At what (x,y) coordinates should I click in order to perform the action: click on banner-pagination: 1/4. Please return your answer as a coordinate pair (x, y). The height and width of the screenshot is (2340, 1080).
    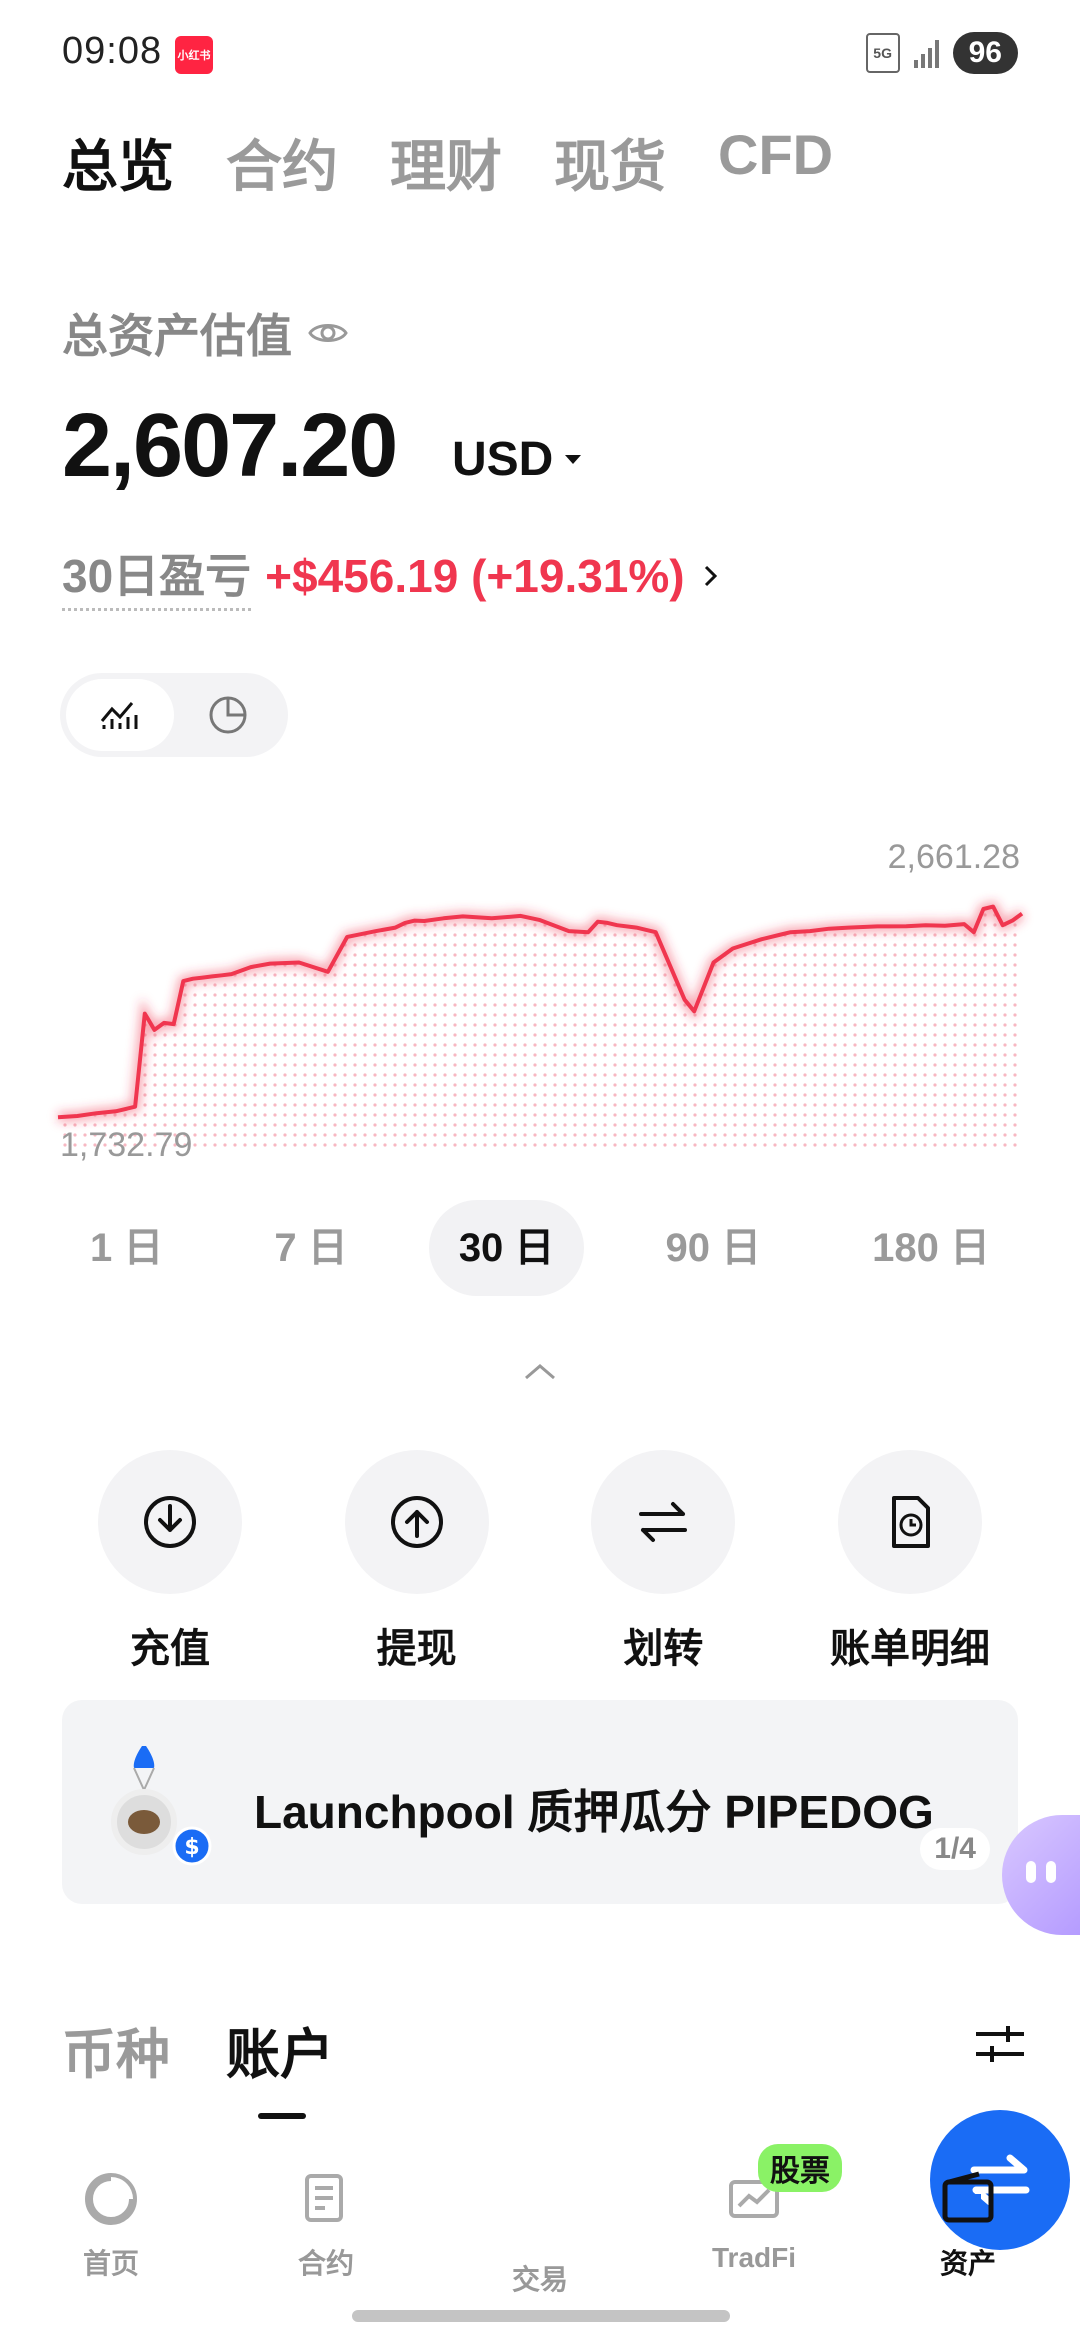
    Looking at the image, I should click on (955, 1849).